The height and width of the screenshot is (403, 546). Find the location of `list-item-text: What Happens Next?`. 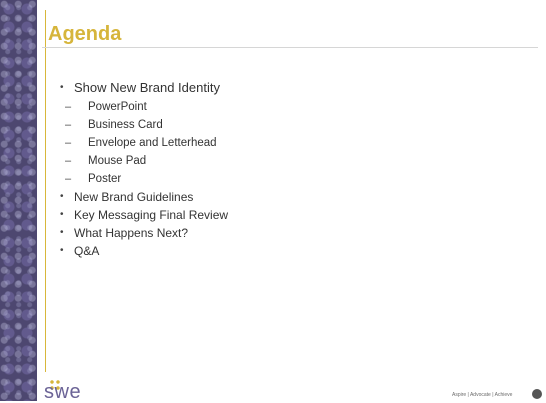

list-item-text: What Happens Next? is located at coordinates (131, 233).